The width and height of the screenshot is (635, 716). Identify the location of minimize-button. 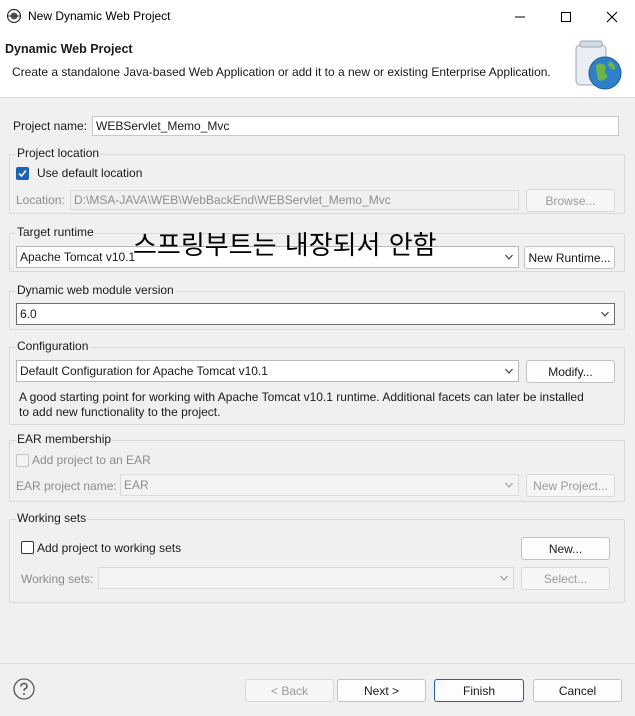
(520, 16).